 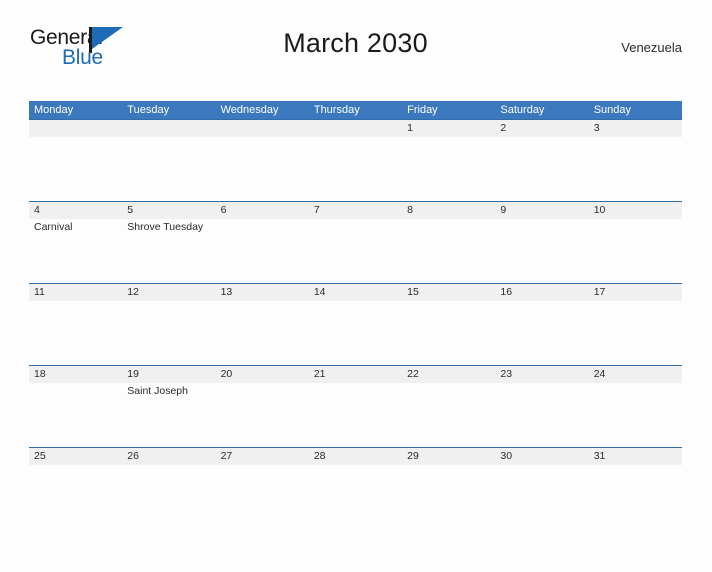 I want to click on day-cell: 15, so click(x=448, y=324).